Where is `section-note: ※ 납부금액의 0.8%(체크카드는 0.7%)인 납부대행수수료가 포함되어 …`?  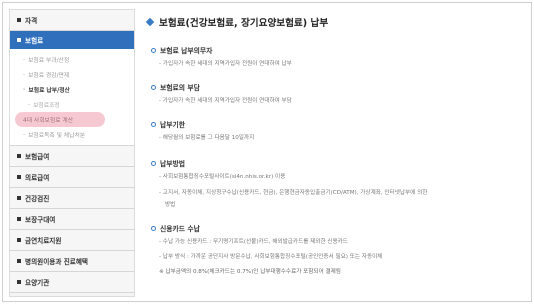 section-note: ※ 납부금액의 0.8%(체크카드는 0.7%)인 납부대행수수료가 포함되어 … is located at coordinates (250, 272).